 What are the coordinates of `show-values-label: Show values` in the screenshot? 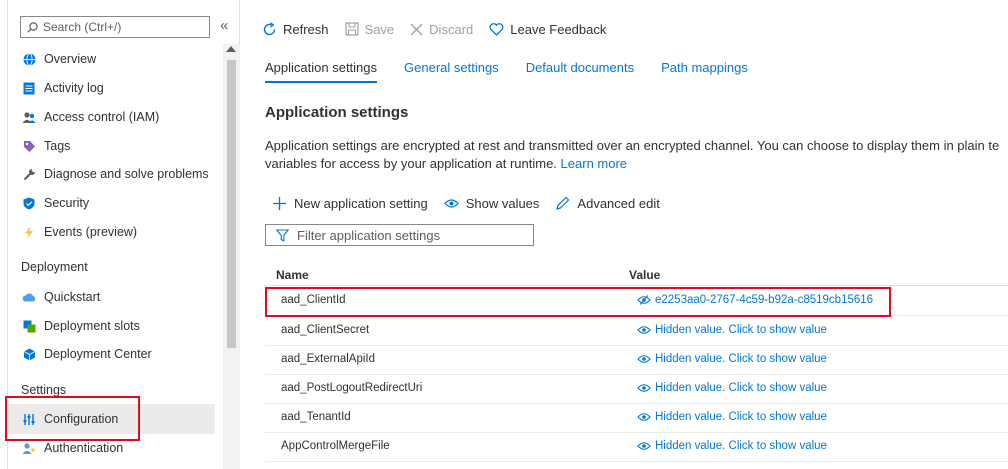 It's located at (502, 203).